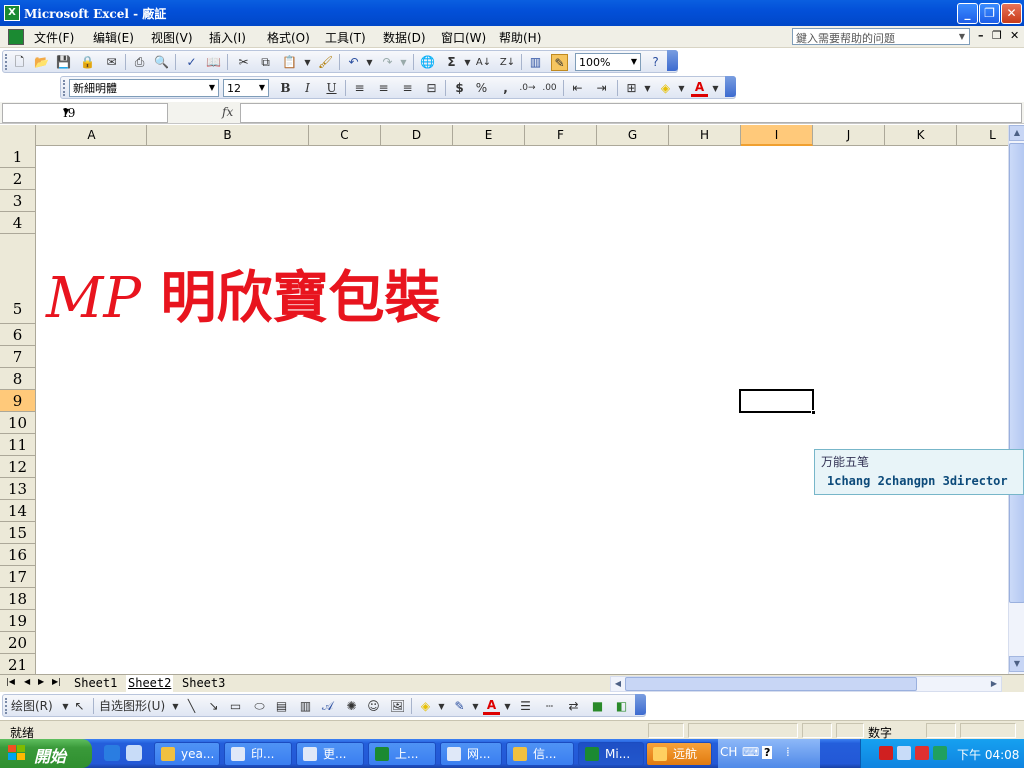  What do you see at coordinates (243, 62) in the screenshot?
I see `cut-icon: ✂` at bounding box center [243, 62].